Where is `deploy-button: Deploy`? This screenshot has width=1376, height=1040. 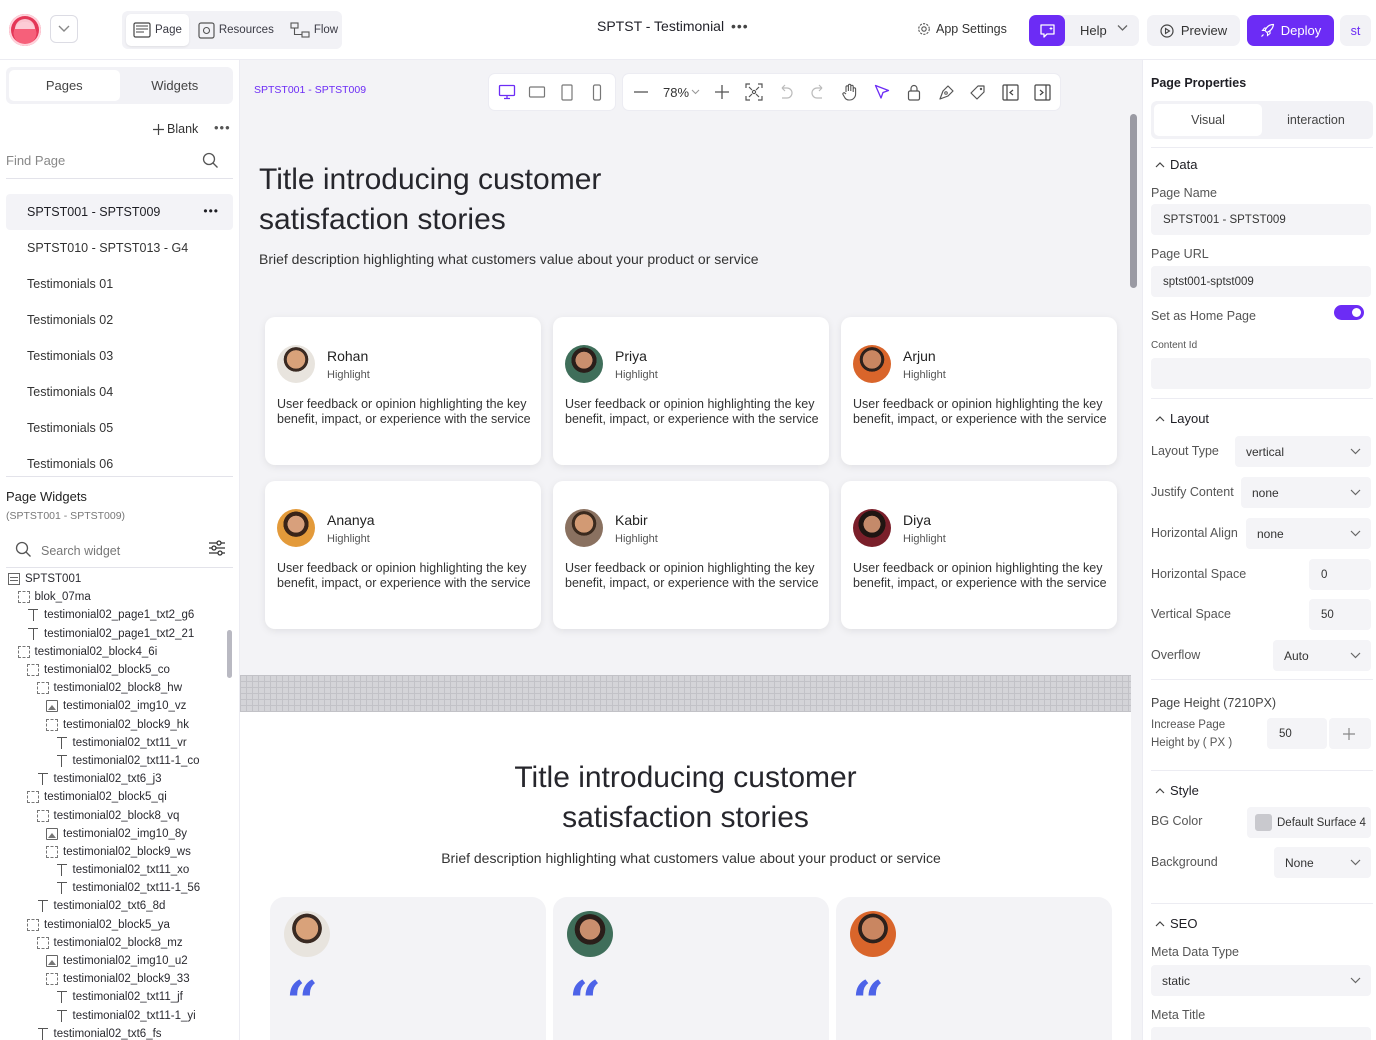 deploy-button: Deploy is located at coordinates (1290, 30).